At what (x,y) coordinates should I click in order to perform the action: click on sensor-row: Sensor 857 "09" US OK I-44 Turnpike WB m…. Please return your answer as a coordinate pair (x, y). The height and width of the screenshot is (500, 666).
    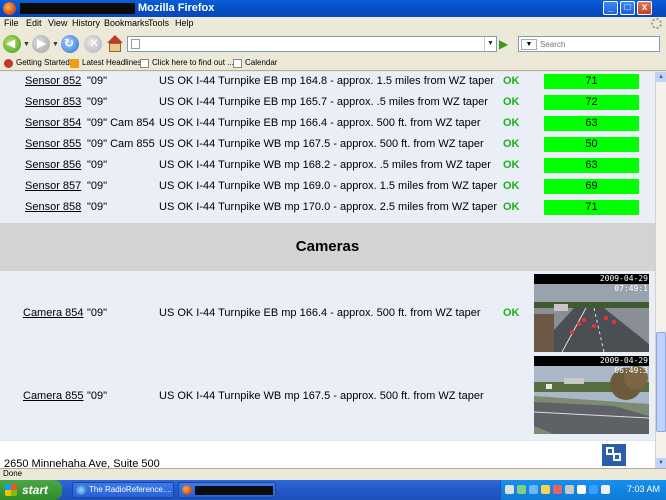
    Looking at the image, I should click on (327, 187).